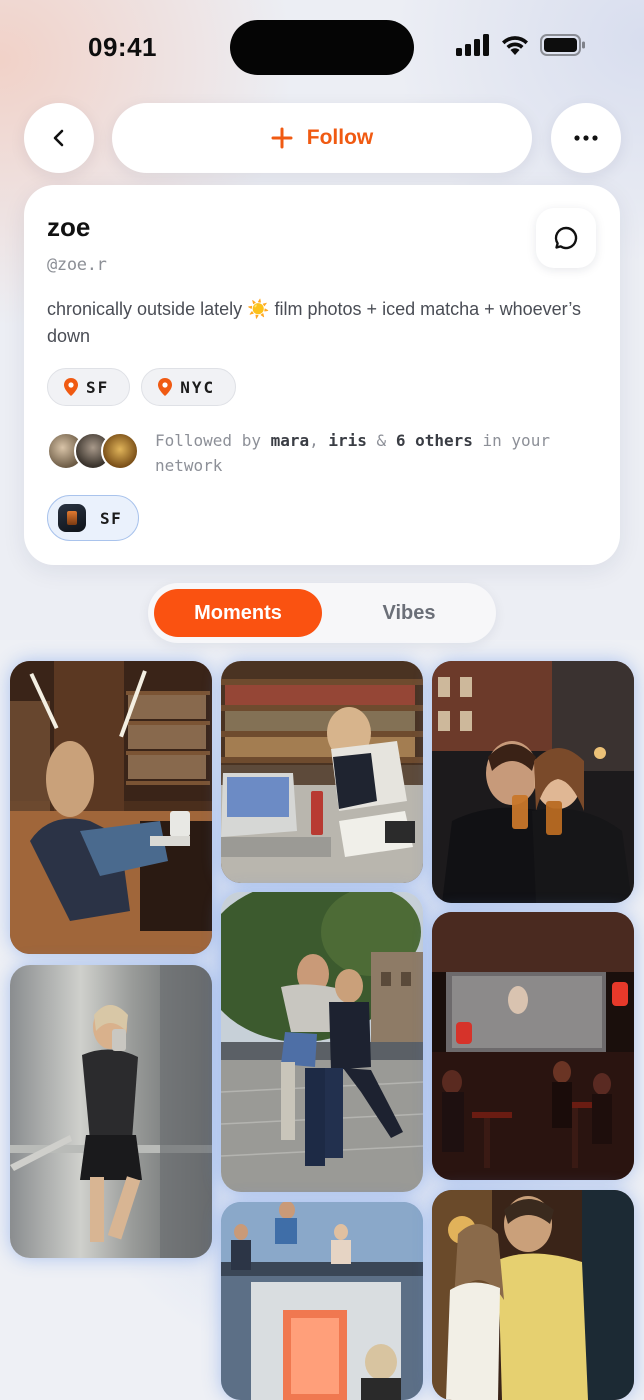 The image size is (644, 1400). I want to click on status-icons, so click(521, 45).